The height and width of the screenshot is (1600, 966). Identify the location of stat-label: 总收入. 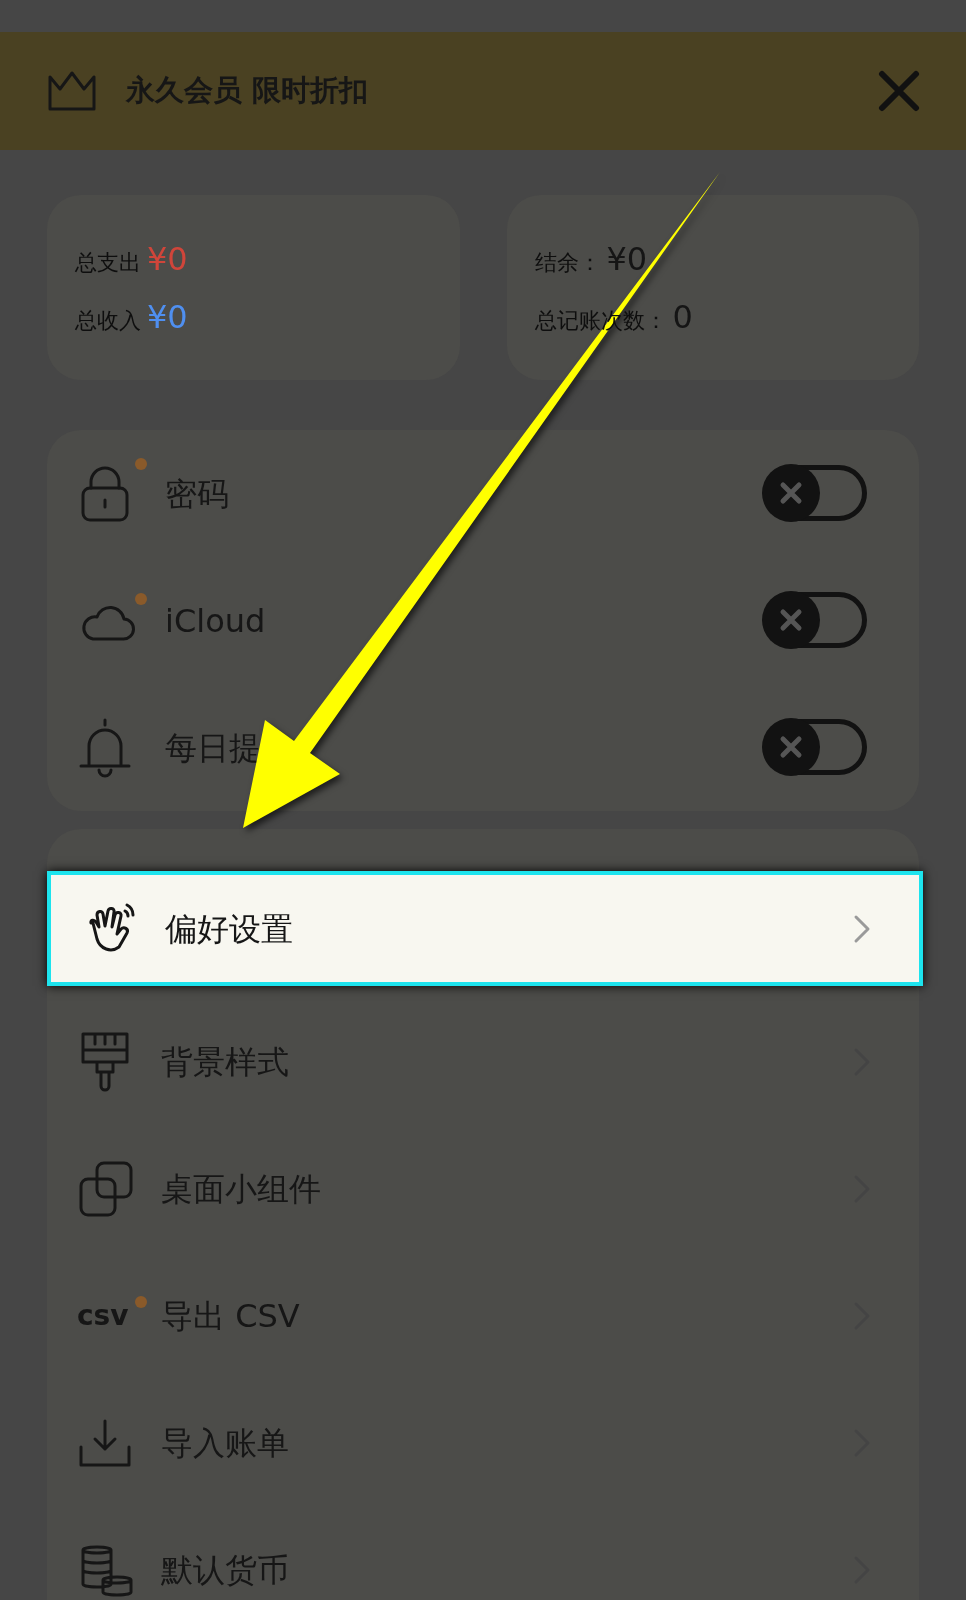
(108, 320).